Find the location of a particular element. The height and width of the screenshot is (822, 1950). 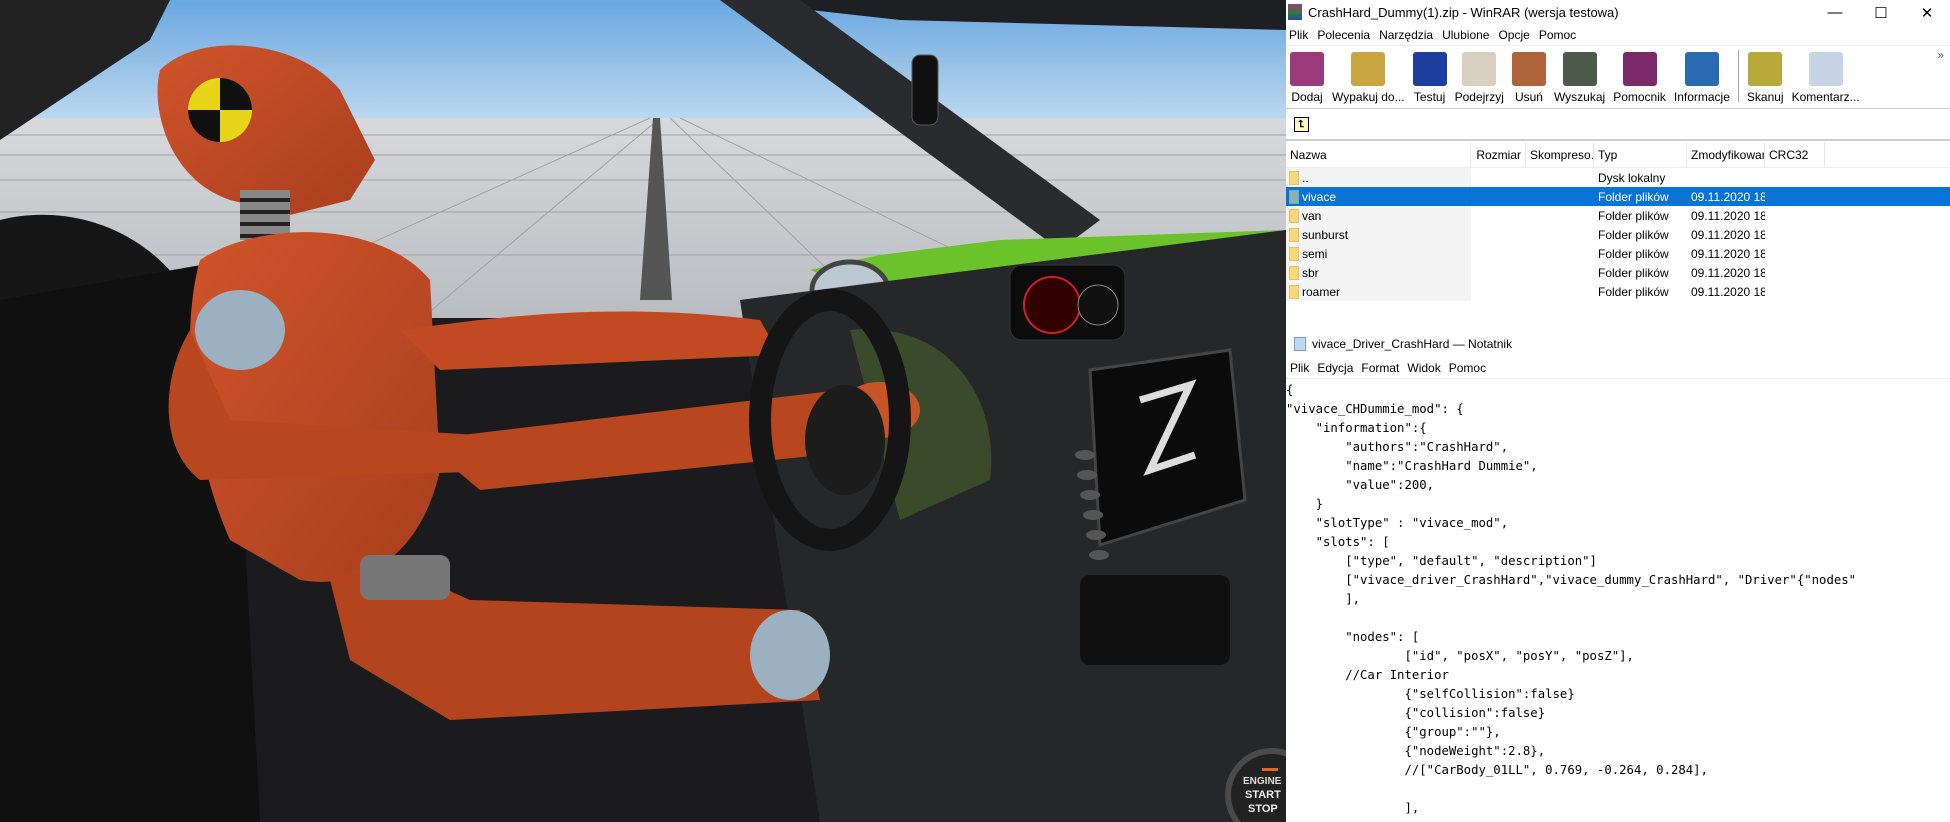

toolbar-button-usuń: Usuń is located at coordinates (1529, 80).